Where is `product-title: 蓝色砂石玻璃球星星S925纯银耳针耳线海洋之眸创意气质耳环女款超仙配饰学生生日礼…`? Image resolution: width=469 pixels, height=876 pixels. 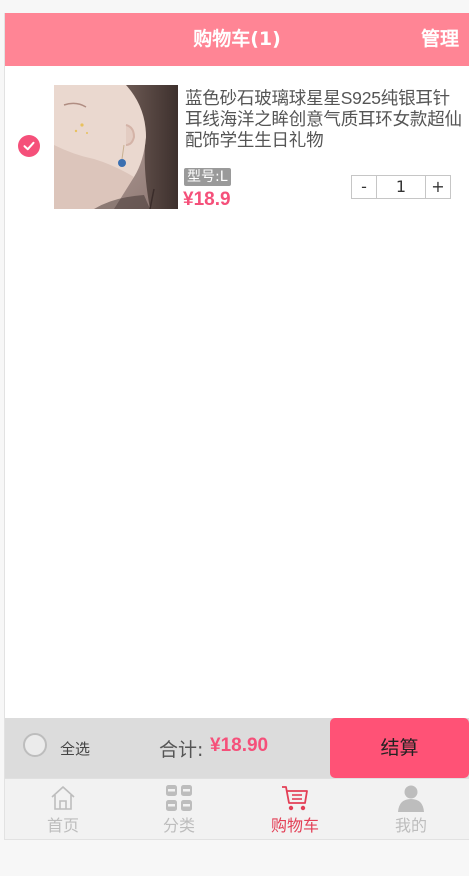 product-title: 蓝色砂石玻璃球星星S925纯银耳针耳线海洋之眸创意气质耳环女款超仙配饰学生生日礼… is located at coordinates (326, 119).